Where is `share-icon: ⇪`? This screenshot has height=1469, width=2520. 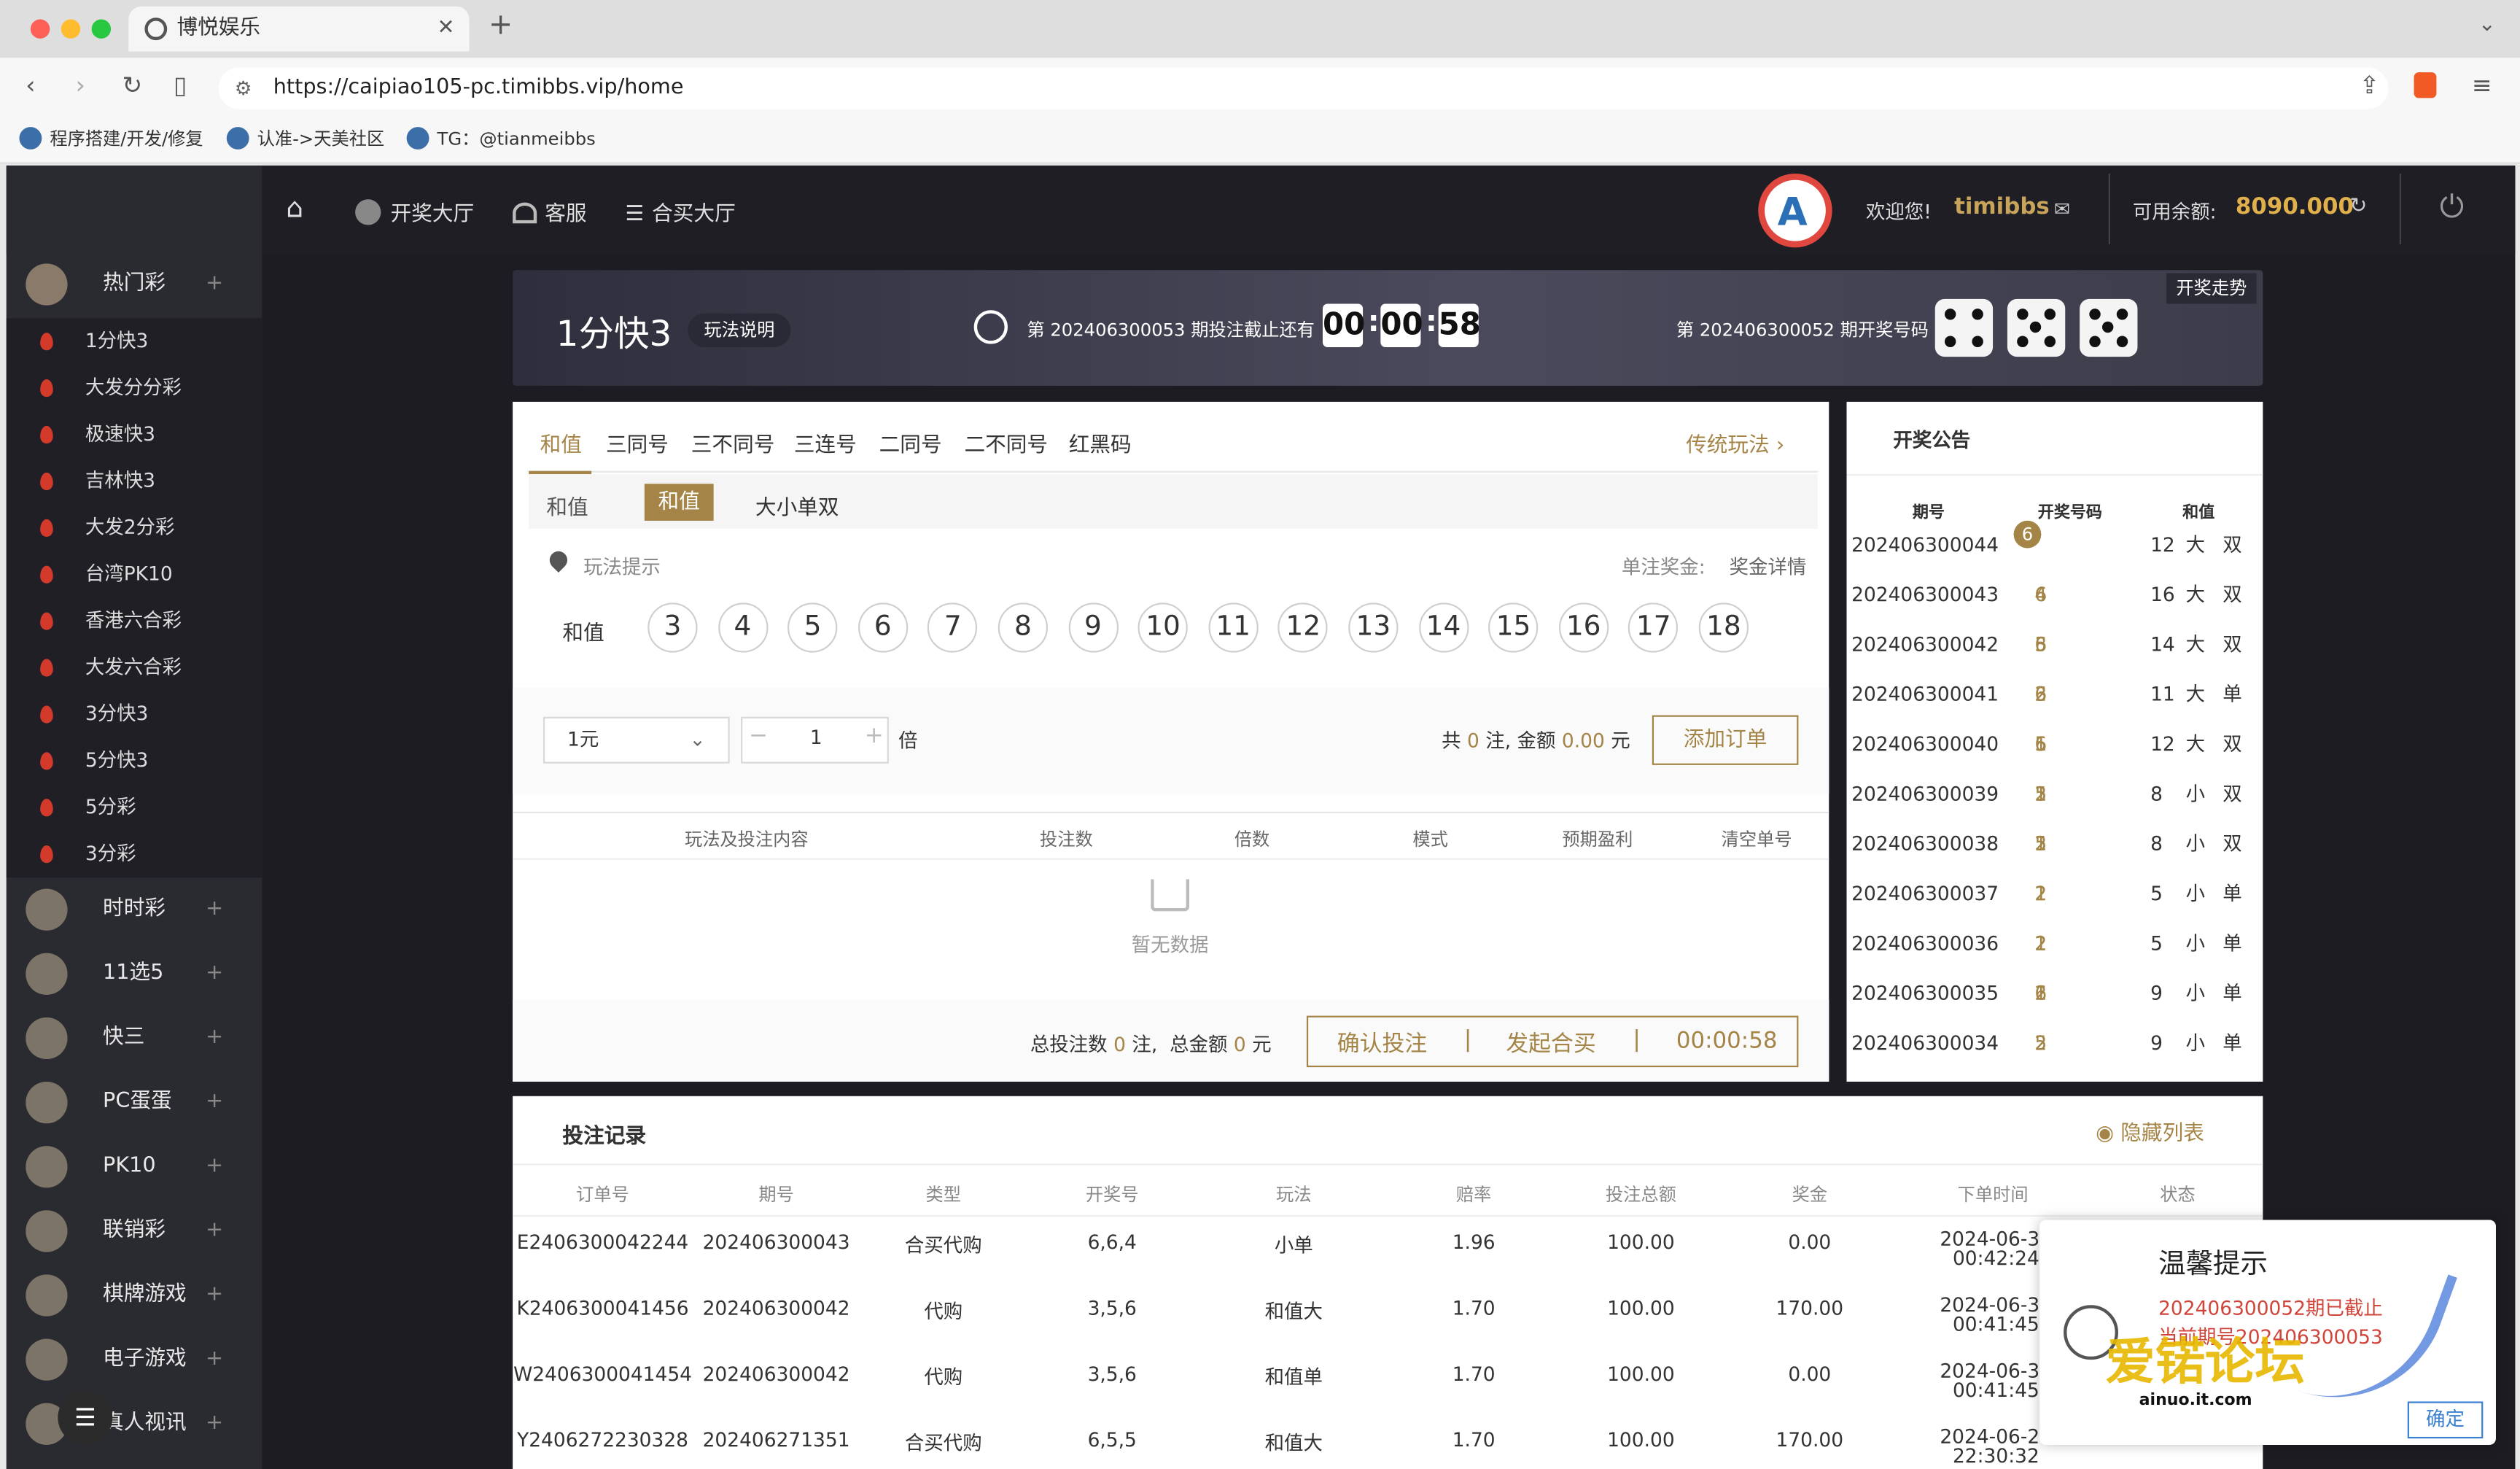
share-icon: ⇪ is located at coordinates (2370, 85).